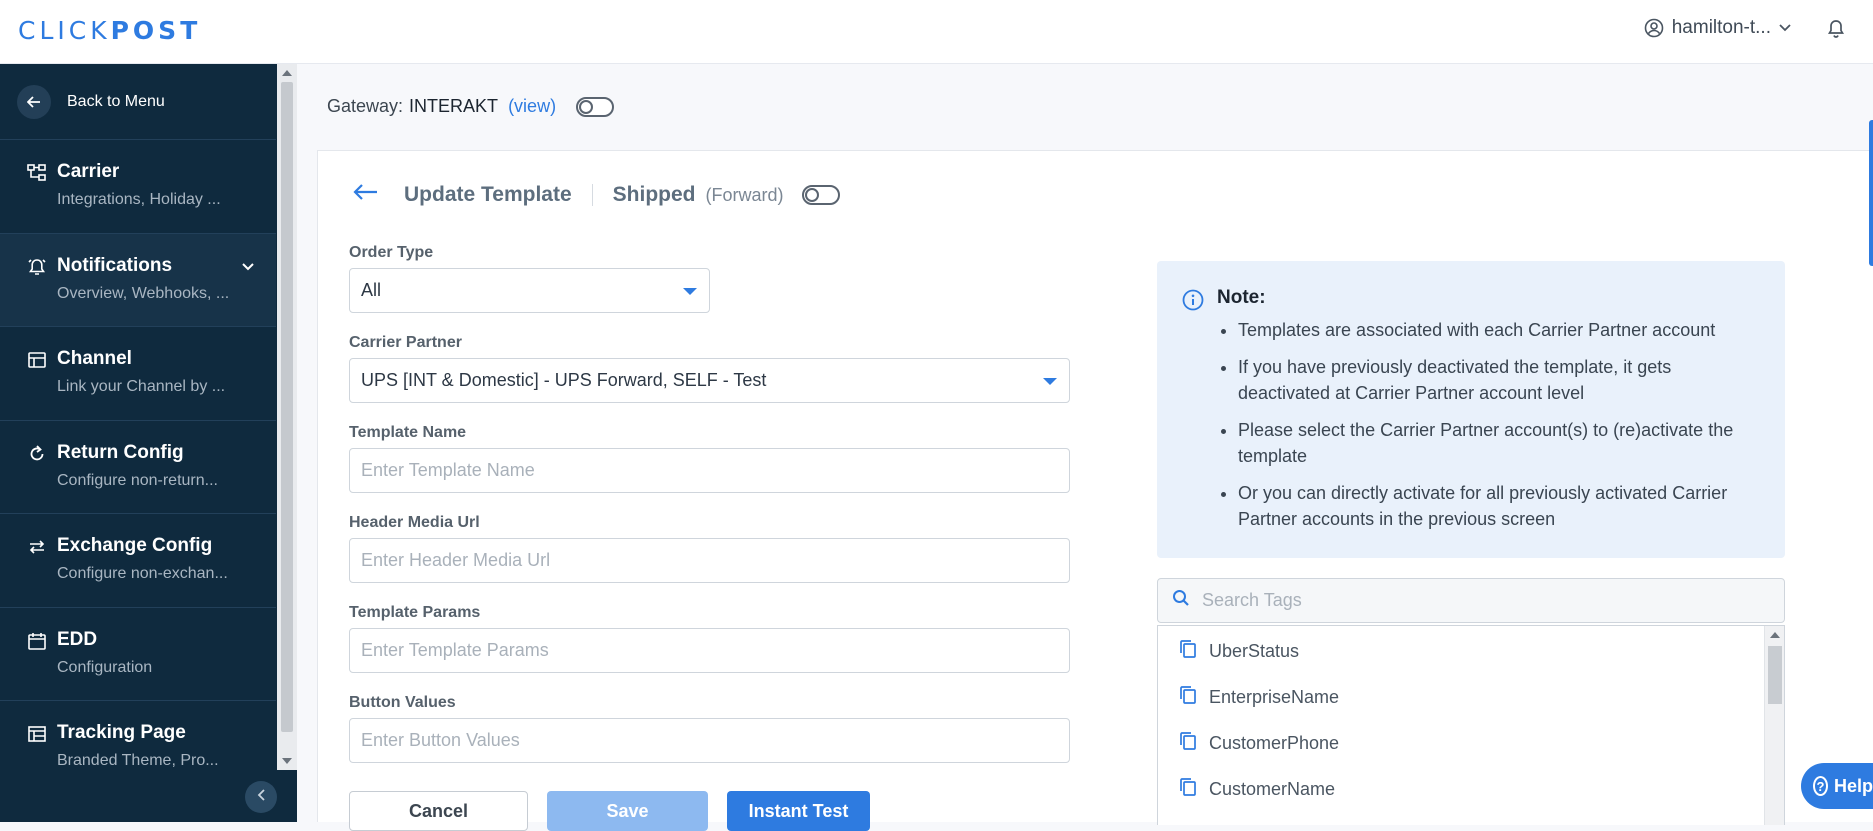 The height and width of the screenshot is (831, 1873). What do you see at coordinates (1836, 31) in the screenshot?
I see `bell-icon` at bounding box center [1836, 31].